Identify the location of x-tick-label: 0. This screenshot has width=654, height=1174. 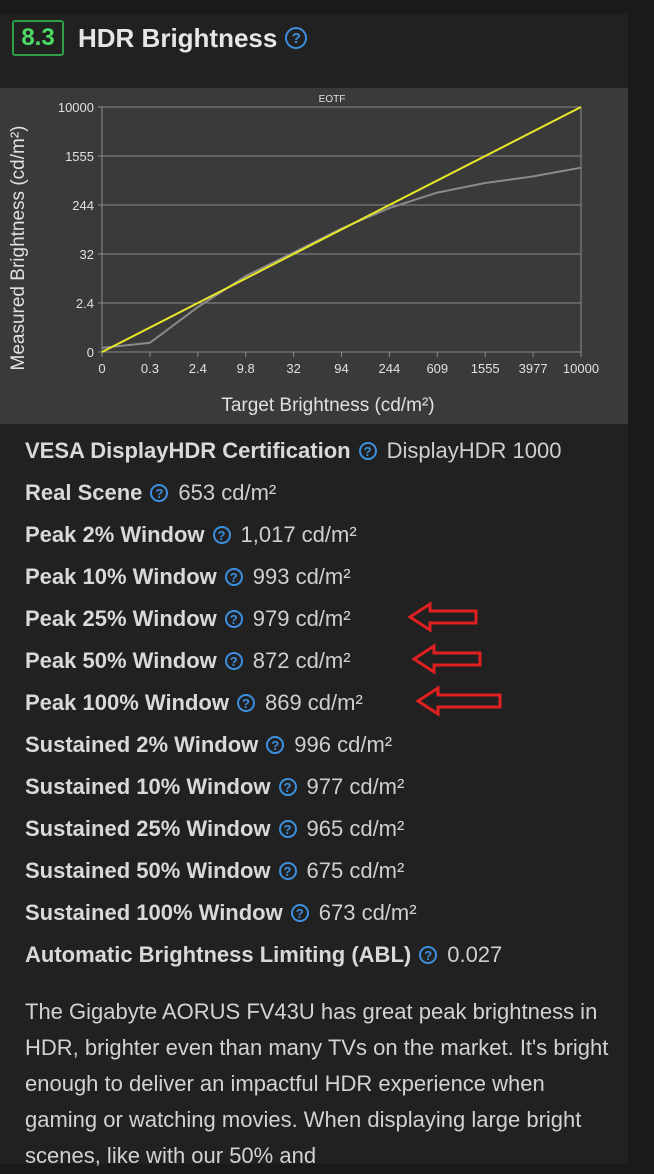
(101, 368).